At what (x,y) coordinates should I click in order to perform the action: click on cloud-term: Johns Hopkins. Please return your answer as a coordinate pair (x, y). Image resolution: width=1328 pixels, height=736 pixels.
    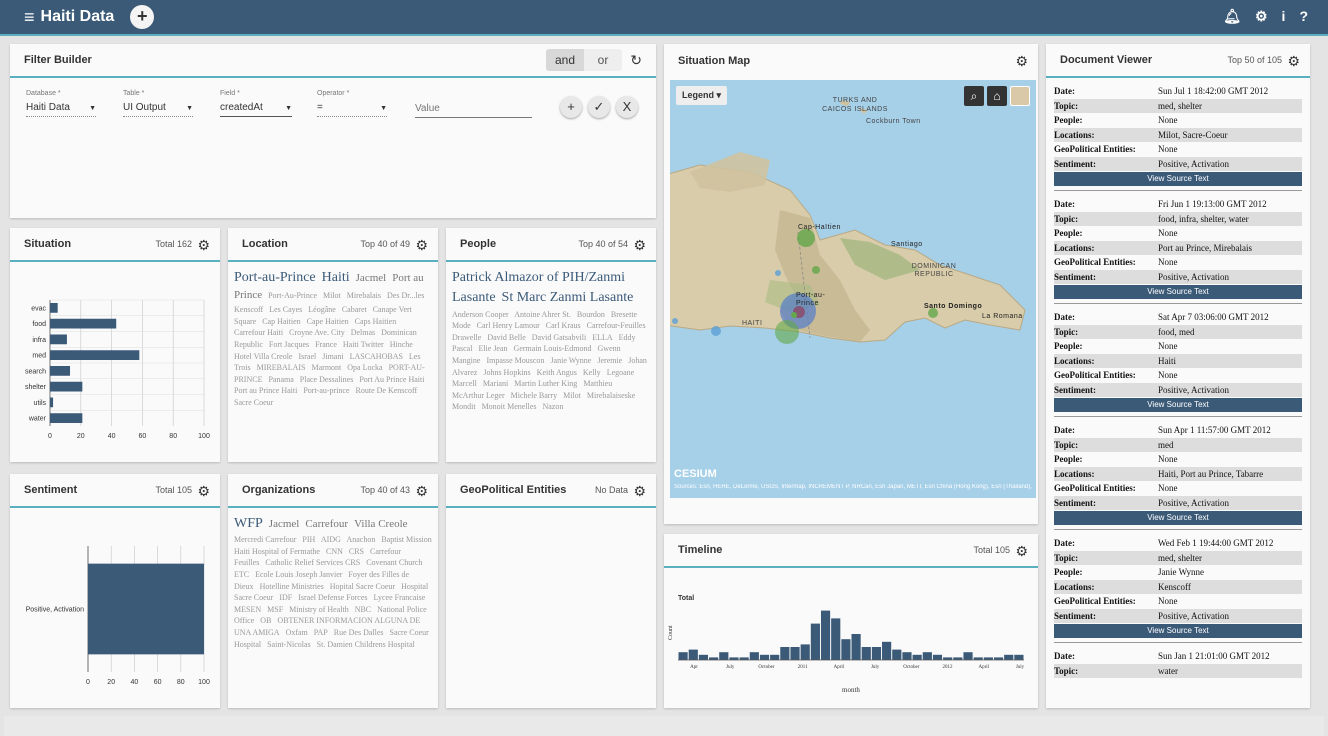
    Looking at the image, I should click on (506, 372).